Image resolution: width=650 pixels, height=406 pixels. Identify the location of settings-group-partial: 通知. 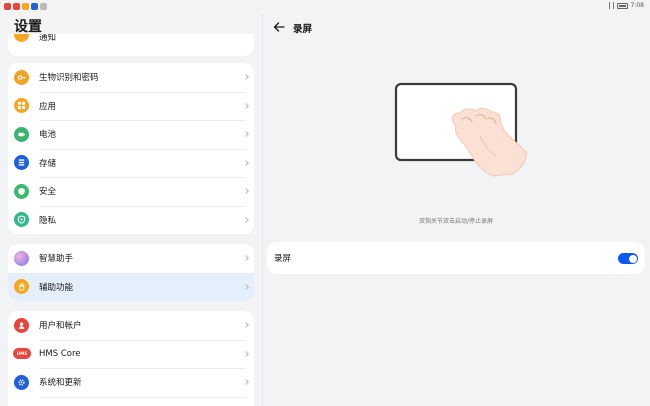
(131, 45).